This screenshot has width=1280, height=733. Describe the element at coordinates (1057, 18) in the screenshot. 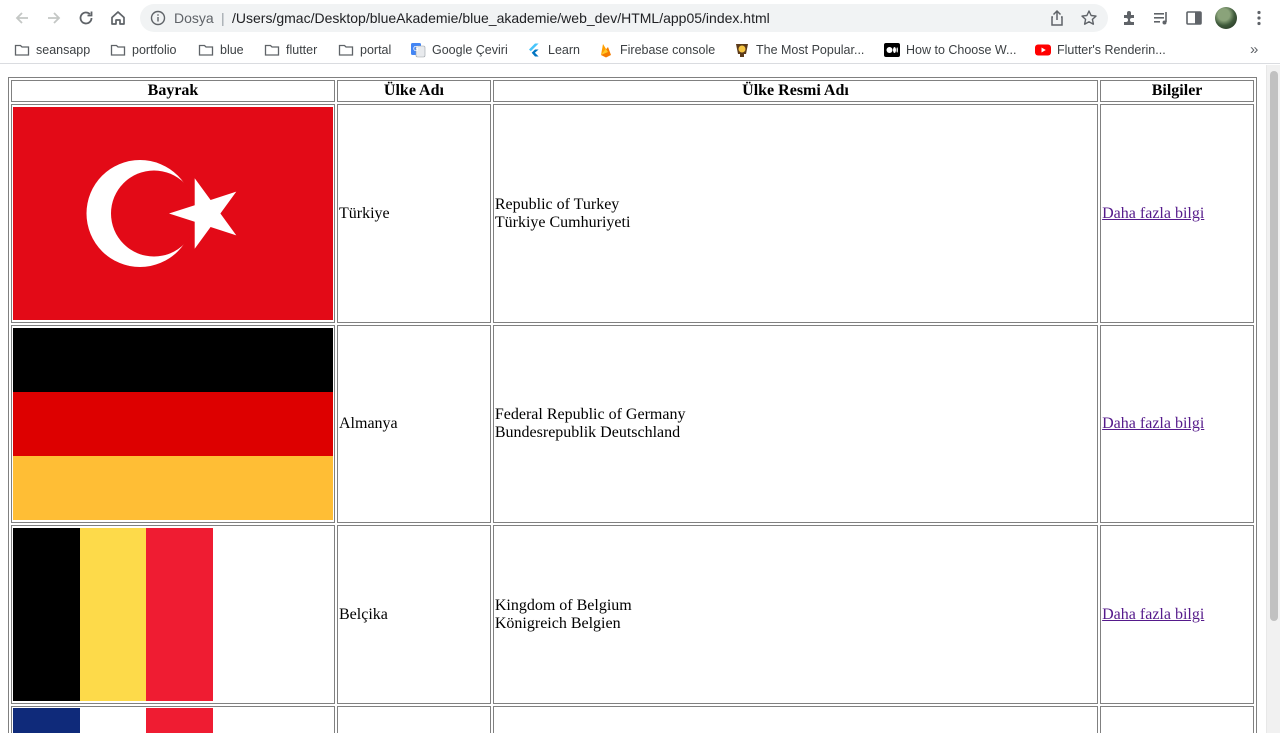

I see `share-icon` at that location.